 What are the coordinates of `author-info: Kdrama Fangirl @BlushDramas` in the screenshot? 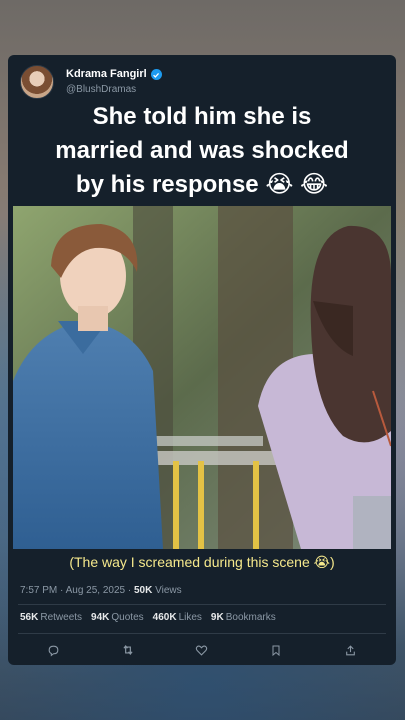 It's located at (114, 82).